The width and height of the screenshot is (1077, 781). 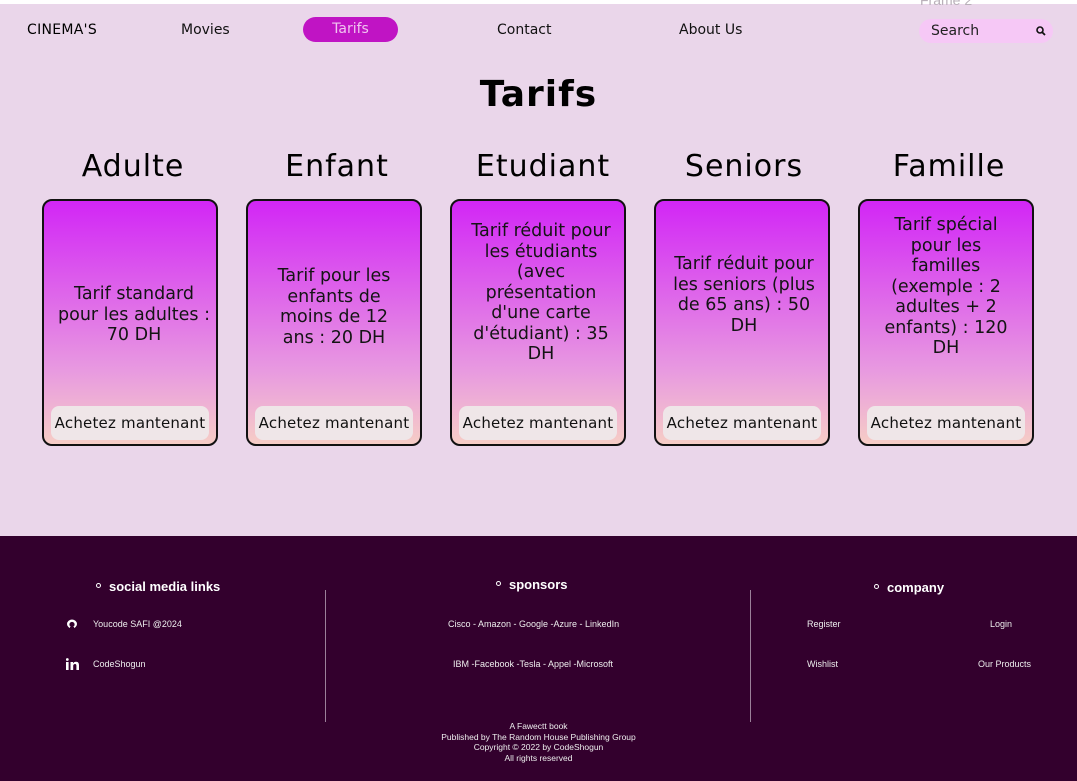 I want to click on social-heading: social media links, so click(x=158, y=586).